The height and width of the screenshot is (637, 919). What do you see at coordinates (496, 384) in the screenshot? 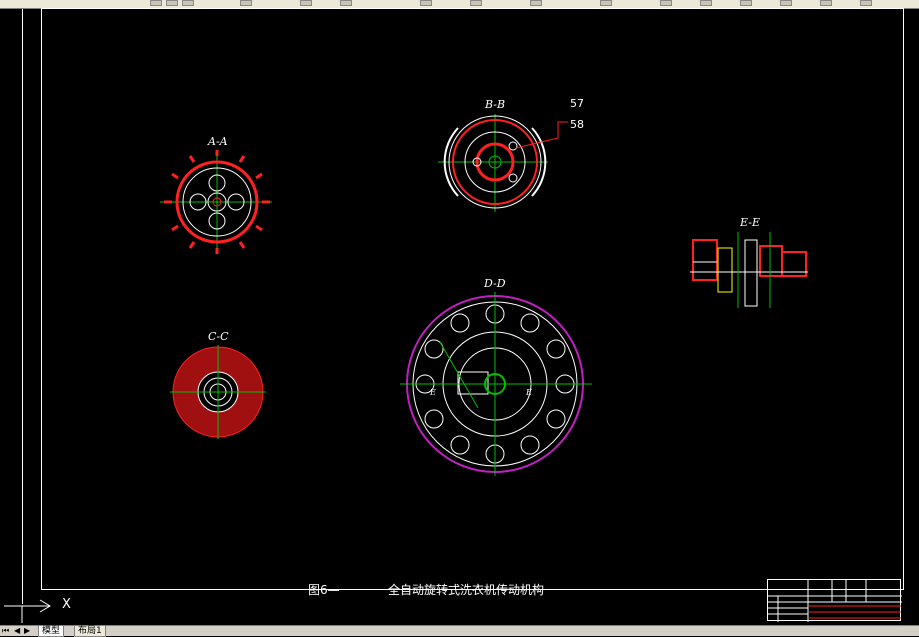
I see `section-view-dd` at bounding box center [496, 384].